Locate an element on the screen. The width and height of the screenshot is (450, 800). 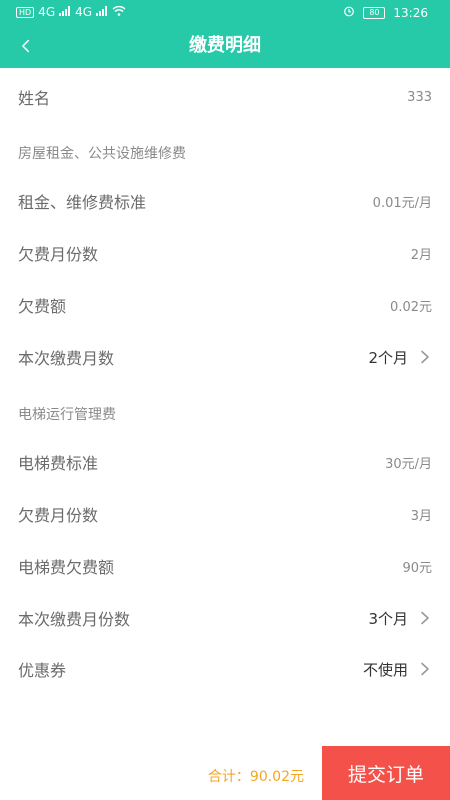
elevator-pay-months-label: 本次缴费月份数 is located at coordinates (74, 619).